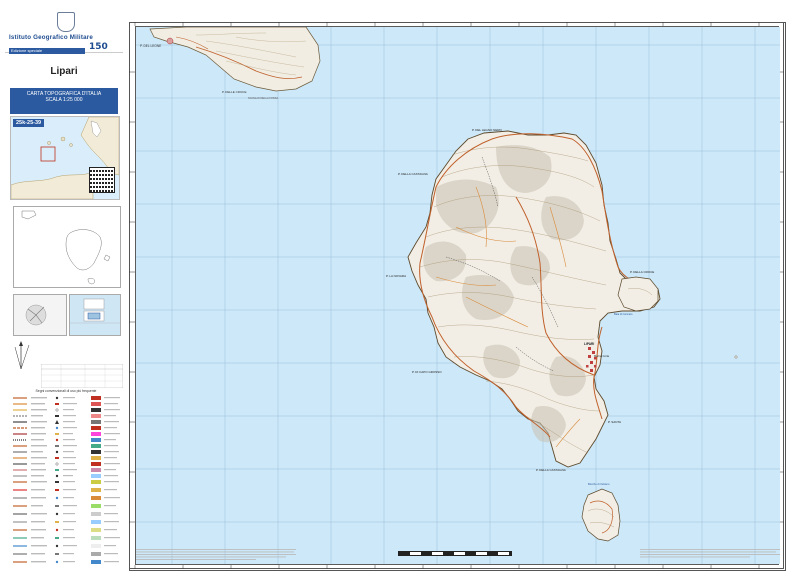  What do you see at coordinates (599, 484) in the screenshot?
I see `svg-text: Bocche di Vulcano` at bounding box center [599, 484].